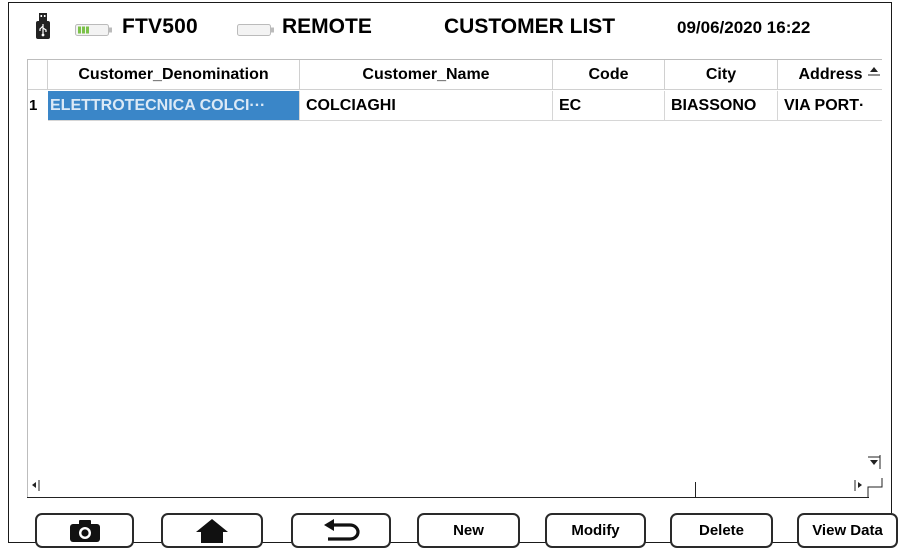 This screenshot has height=552, width=901. I want to click on back-button, so click(341, 530).